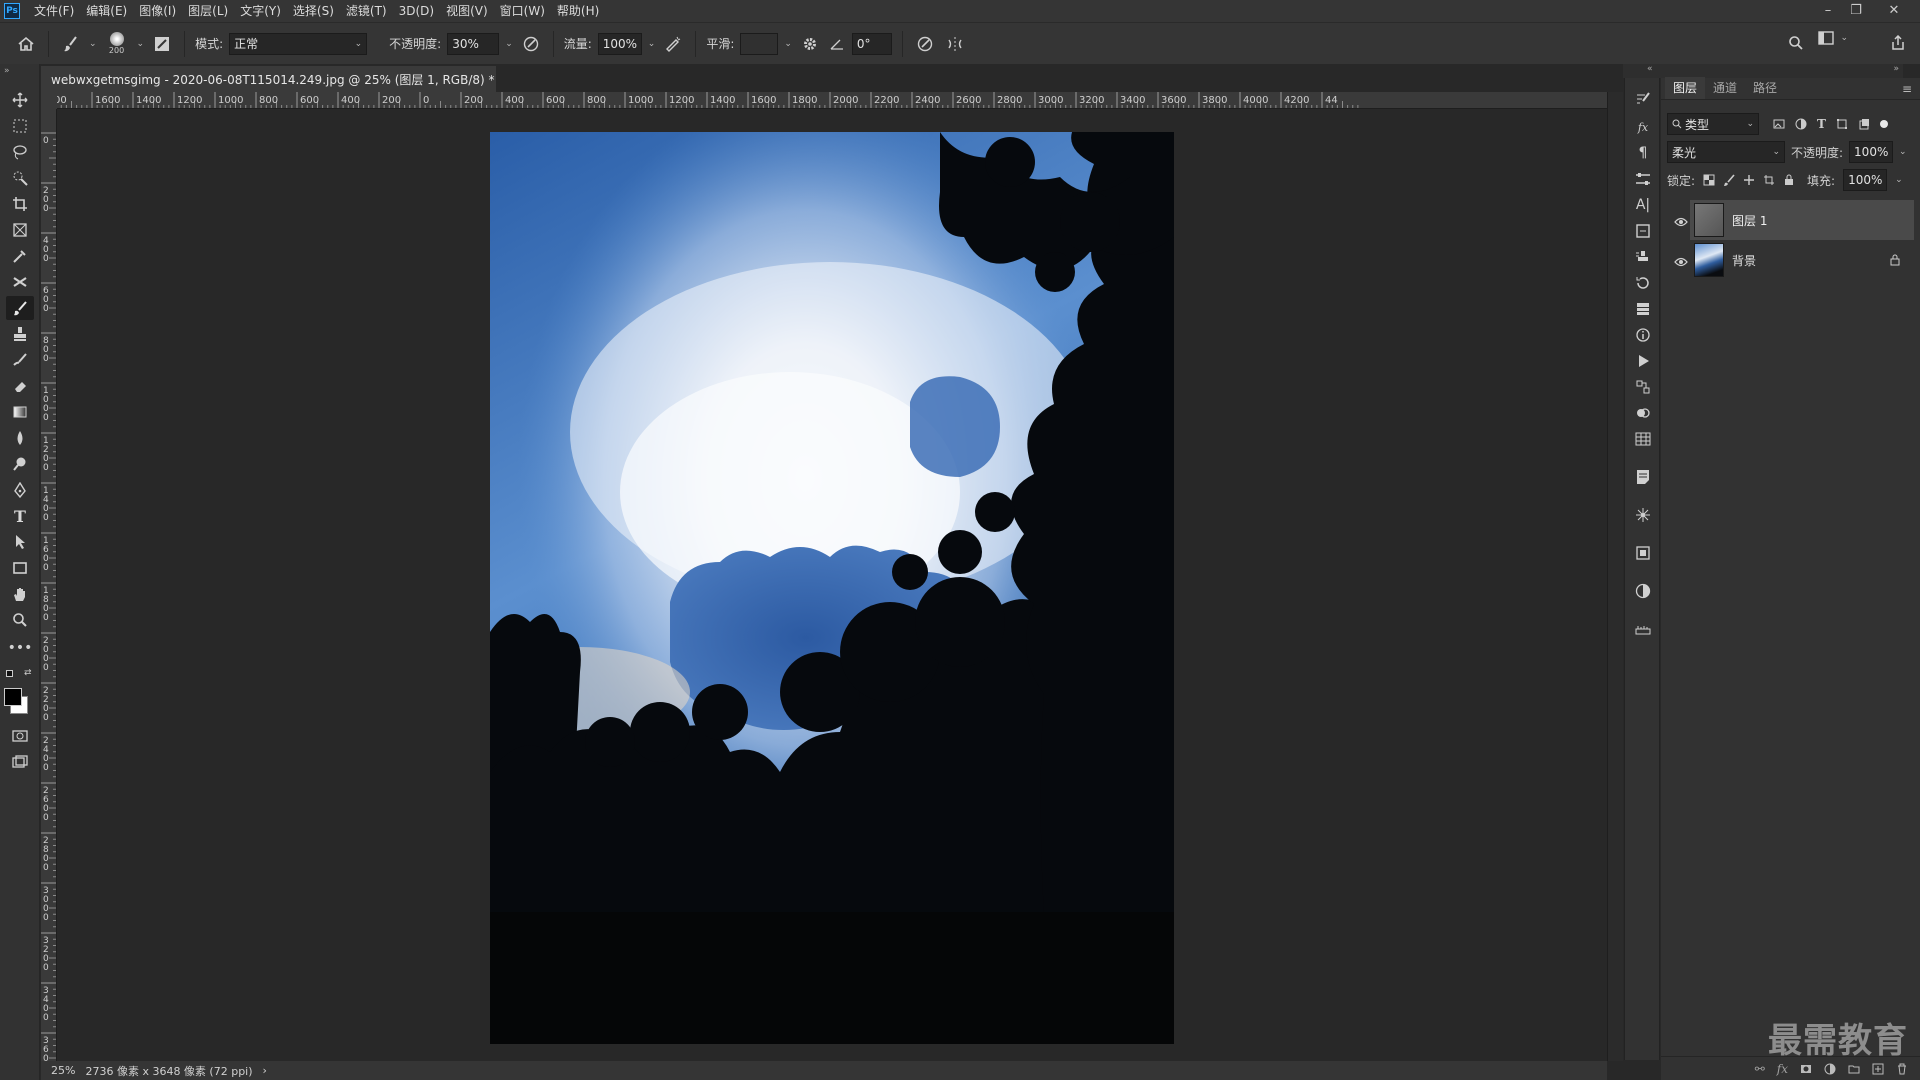 The height and width of the screenshot is (1080, 1920). Describe the element at coordinates (20, 648) in the screenshot. I see `more-tools-icon: •••` at that location.